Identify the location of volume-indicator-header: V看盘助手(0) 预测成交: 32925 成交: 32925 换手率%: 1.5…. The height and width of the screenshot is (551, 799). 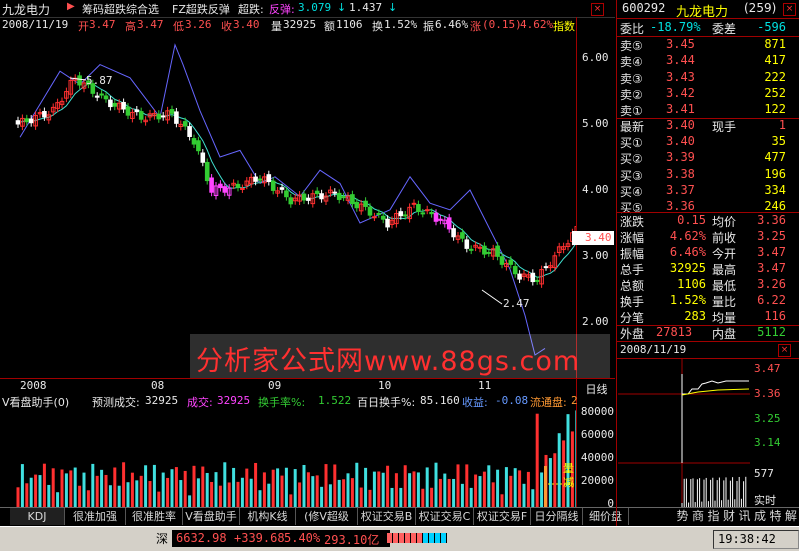
(290, 401).